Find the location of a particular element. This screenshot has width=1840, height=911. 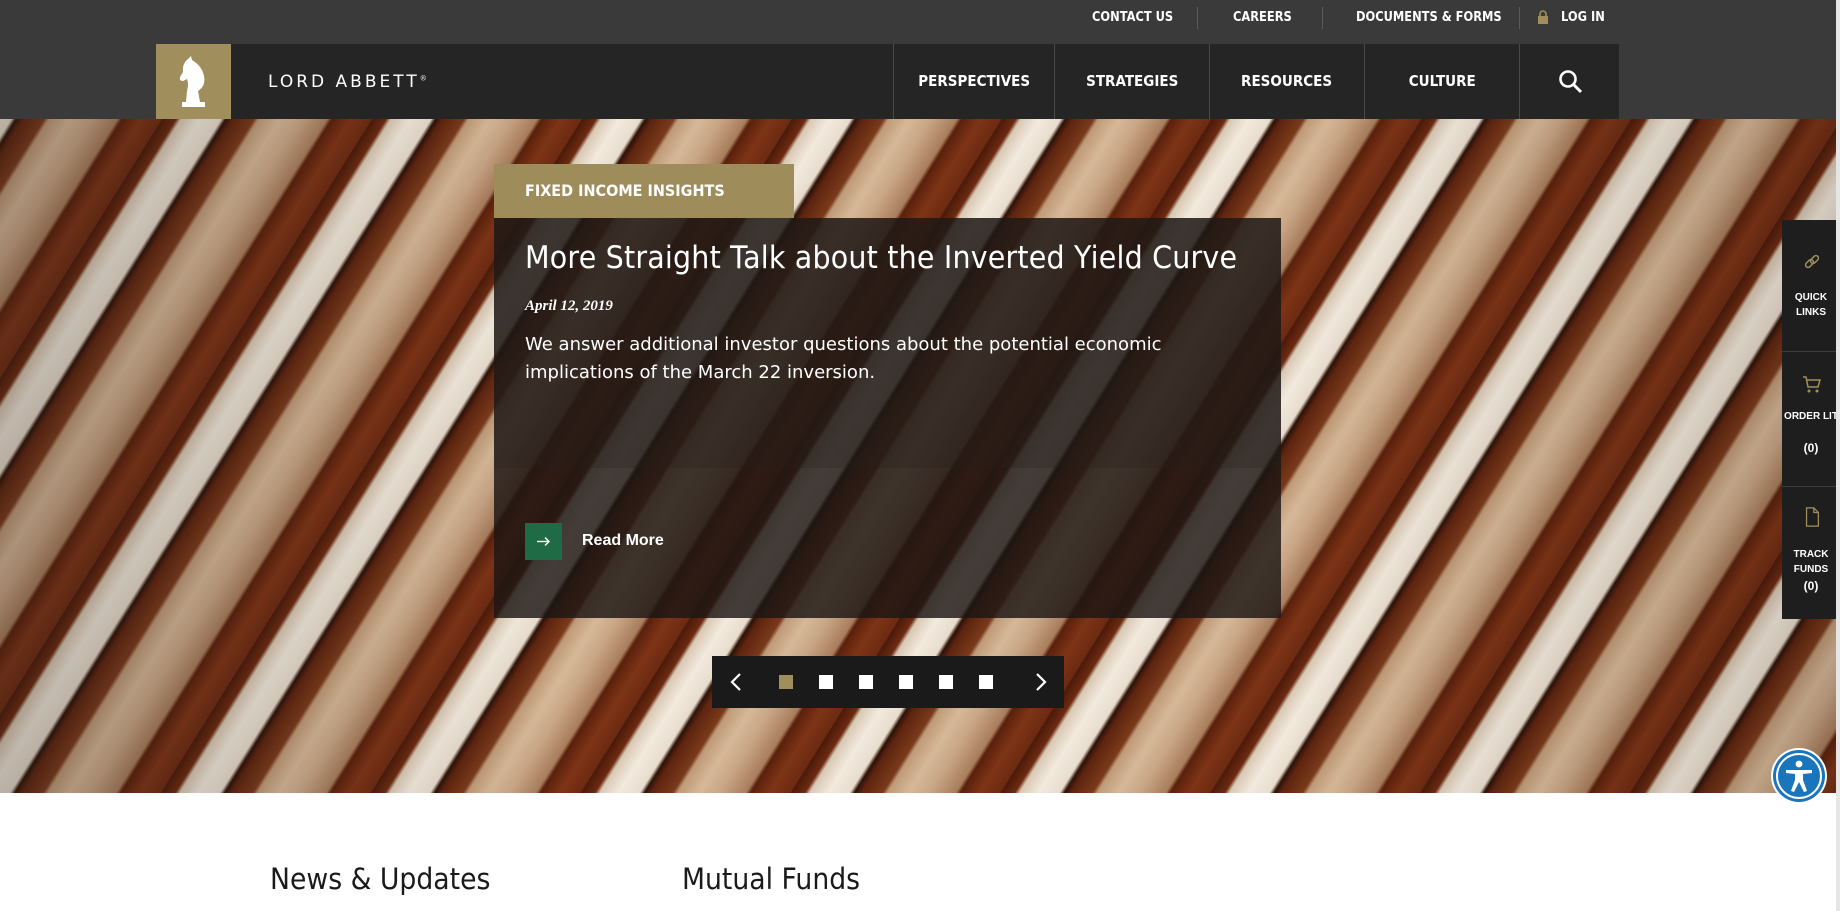

brand-trademark: ® is located at coordinates (424, 78).